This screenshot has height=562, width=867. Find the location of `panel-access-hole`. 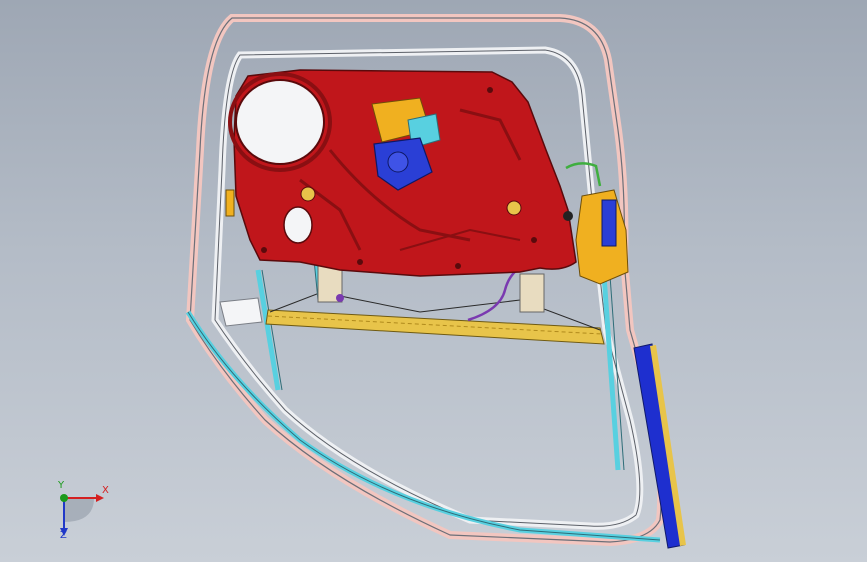

panel-access-hole is located at coordinates (298, 225).